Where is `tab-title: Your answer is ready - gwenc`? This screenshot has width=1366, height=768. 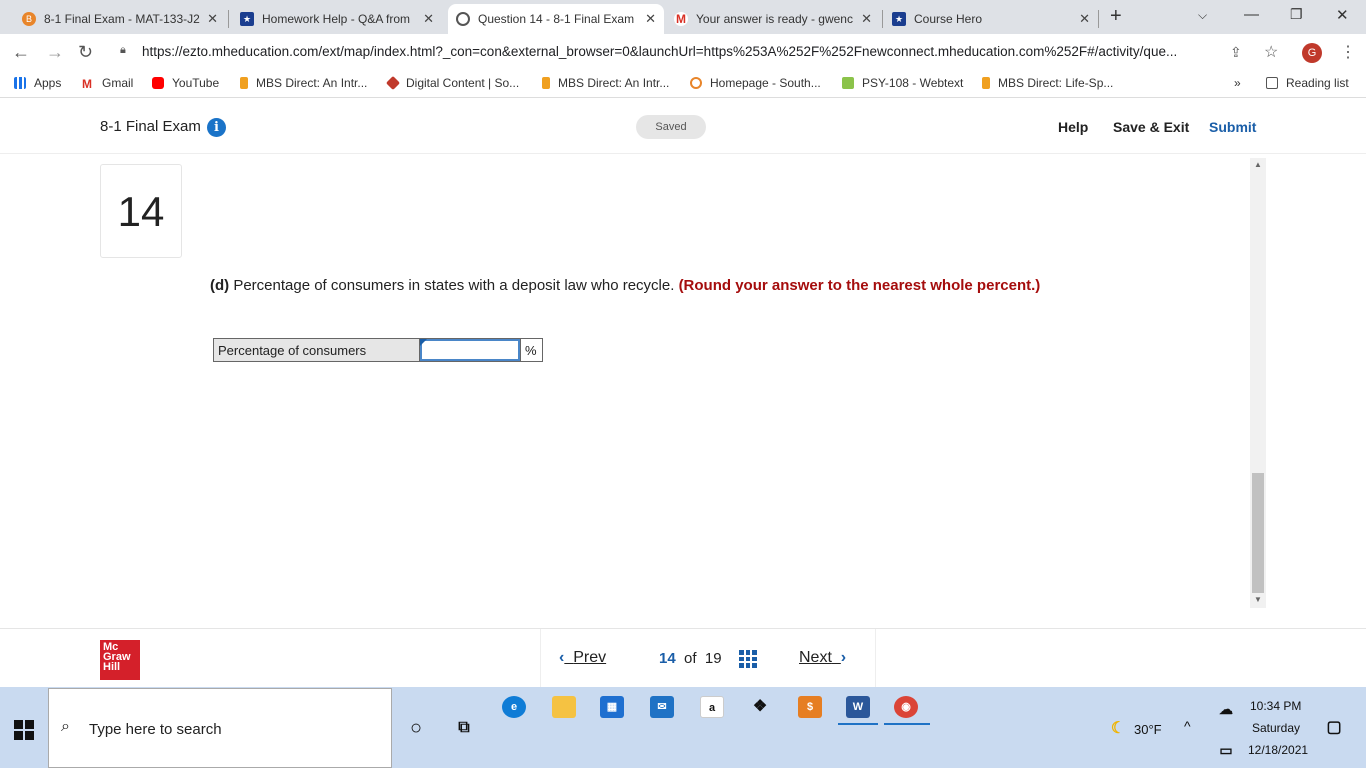 tab-title: Your answer is ready - gwenc is located at coordinates (774, 19).